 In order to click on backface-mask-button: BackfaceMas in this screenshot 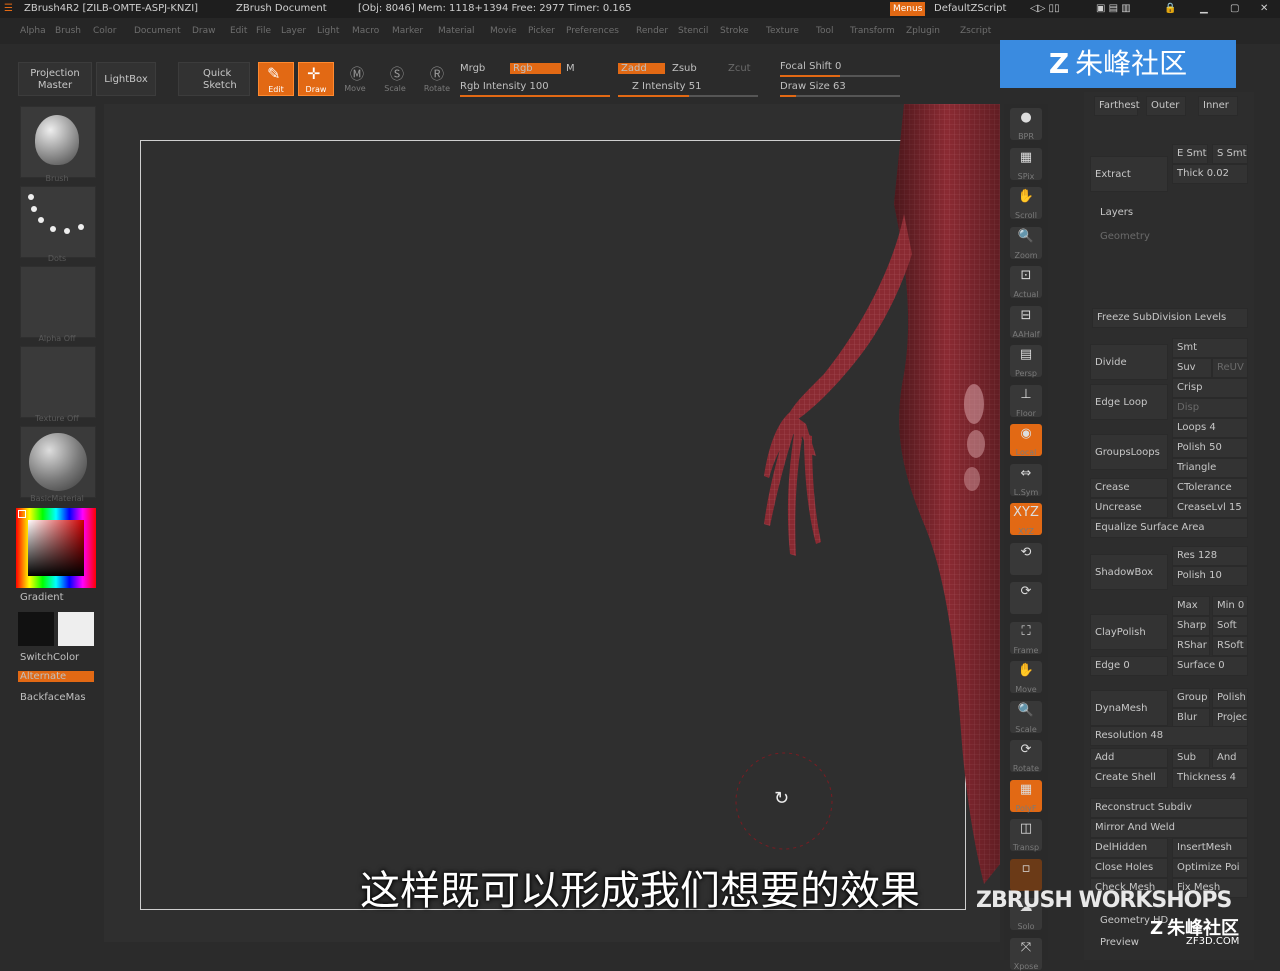, I will do `click(53, 697)`.